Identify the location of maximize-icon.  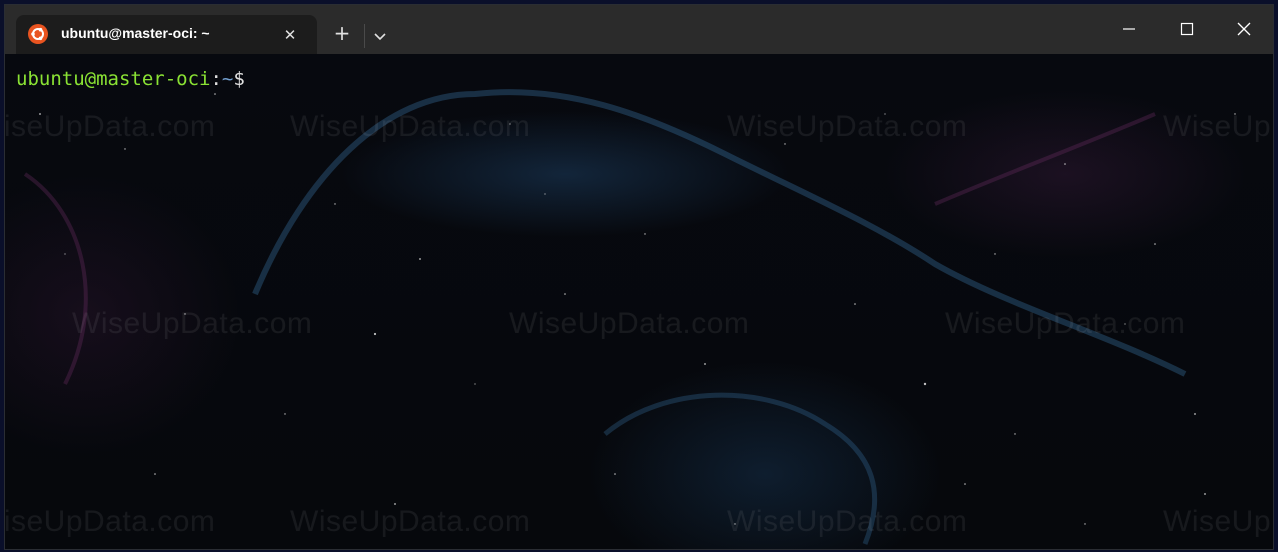
(1187, 29).